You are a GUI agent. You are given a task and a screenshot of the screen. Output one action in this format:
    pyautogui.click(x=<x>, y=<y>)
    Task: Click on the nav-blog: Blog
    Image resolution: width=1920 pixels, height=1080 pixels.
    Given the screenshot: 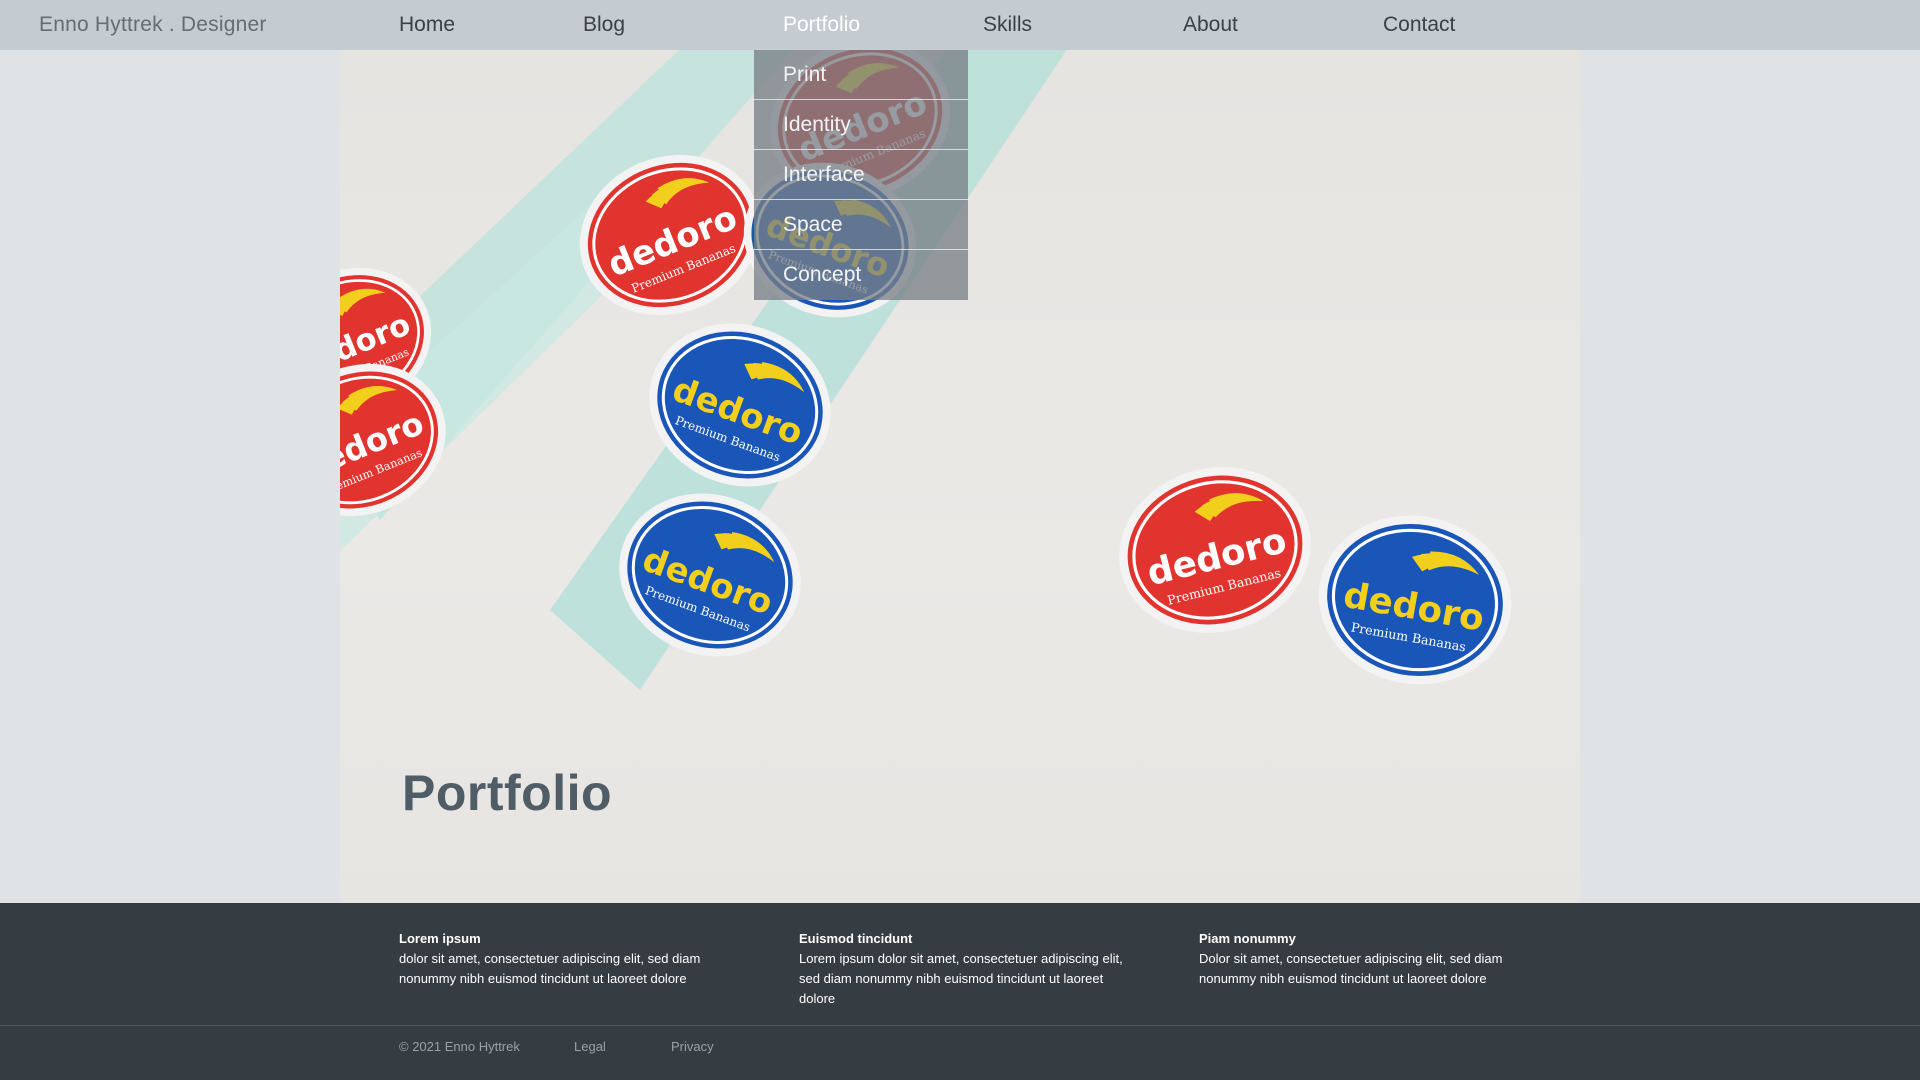 What is the action you would take?
    pyautogui.click(x=604, y=25)
    